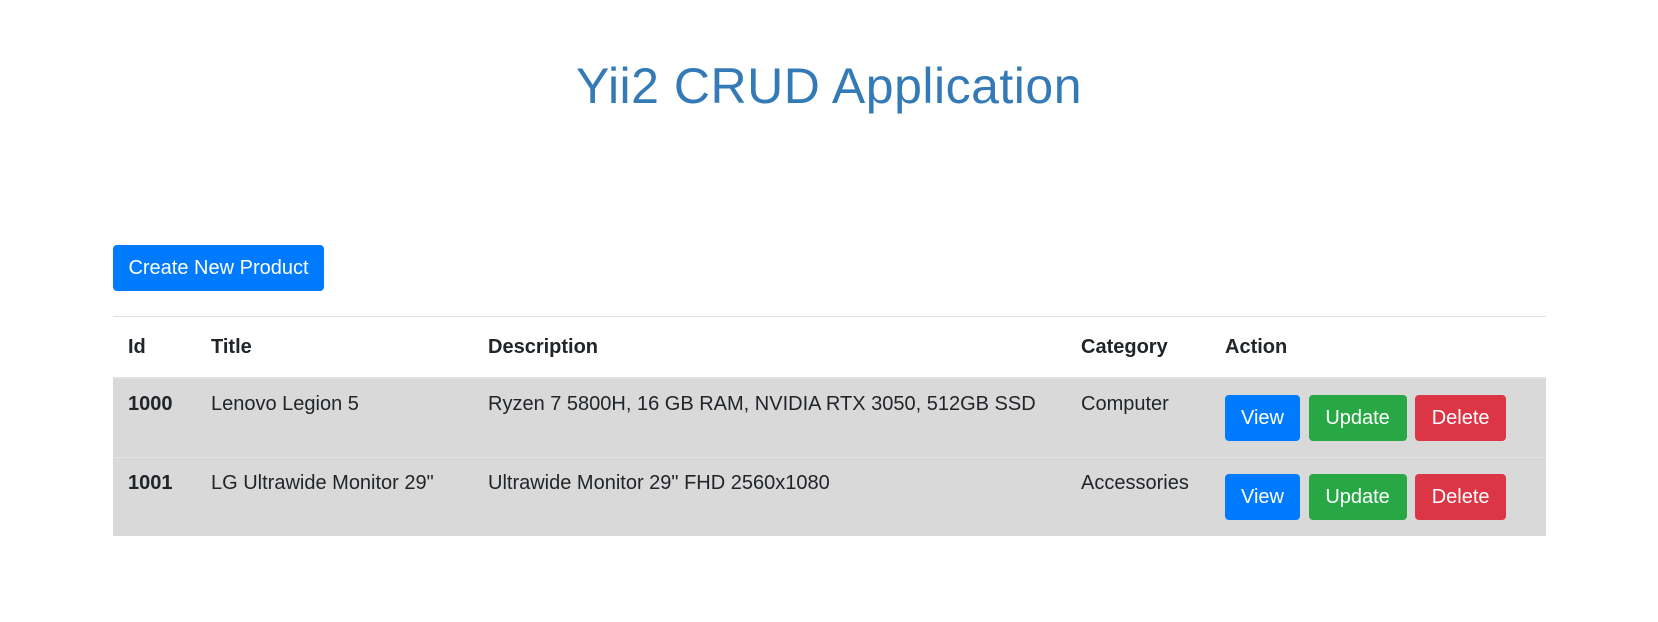 The width and height of the screenshot is (1658, 622). Describe the element at coordinates (1138, 496) in the screenshot. I see `cell-category: Accessories` at that location.